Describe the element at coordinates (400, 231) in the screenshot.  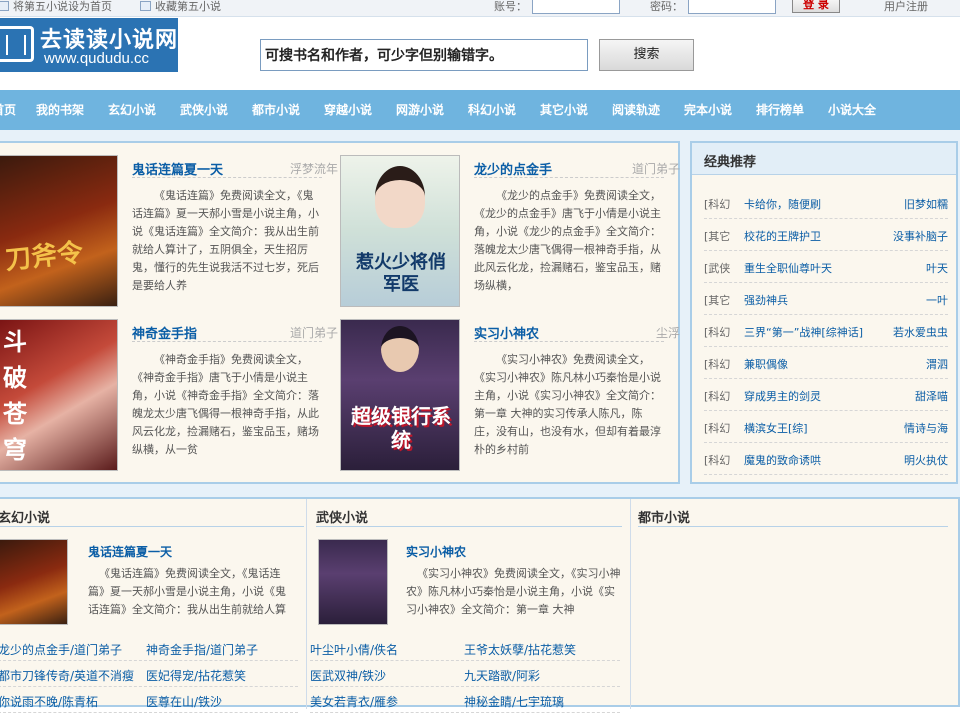
I see `book-cover: 惹火少将俏军医` at that location.